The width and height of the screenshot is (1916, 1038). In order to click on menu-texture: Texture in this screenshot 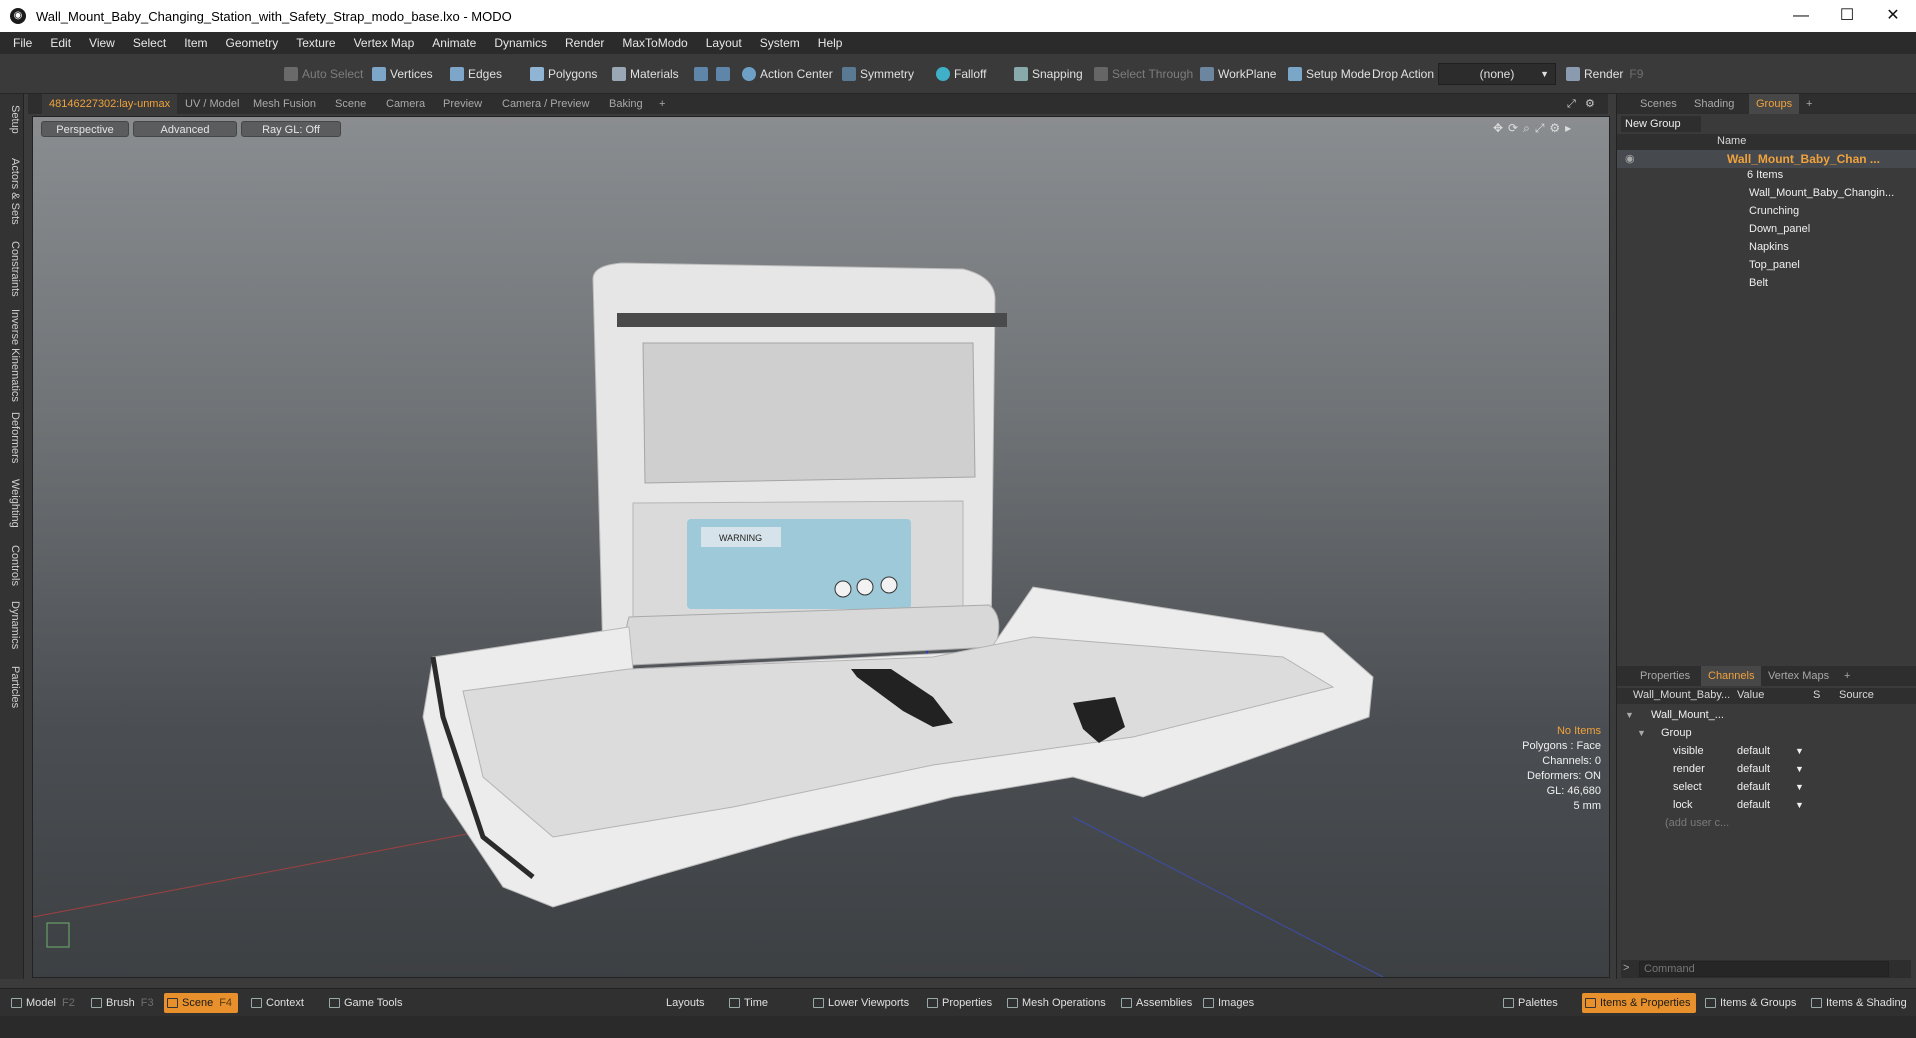, I will do `click(315, 43)`.